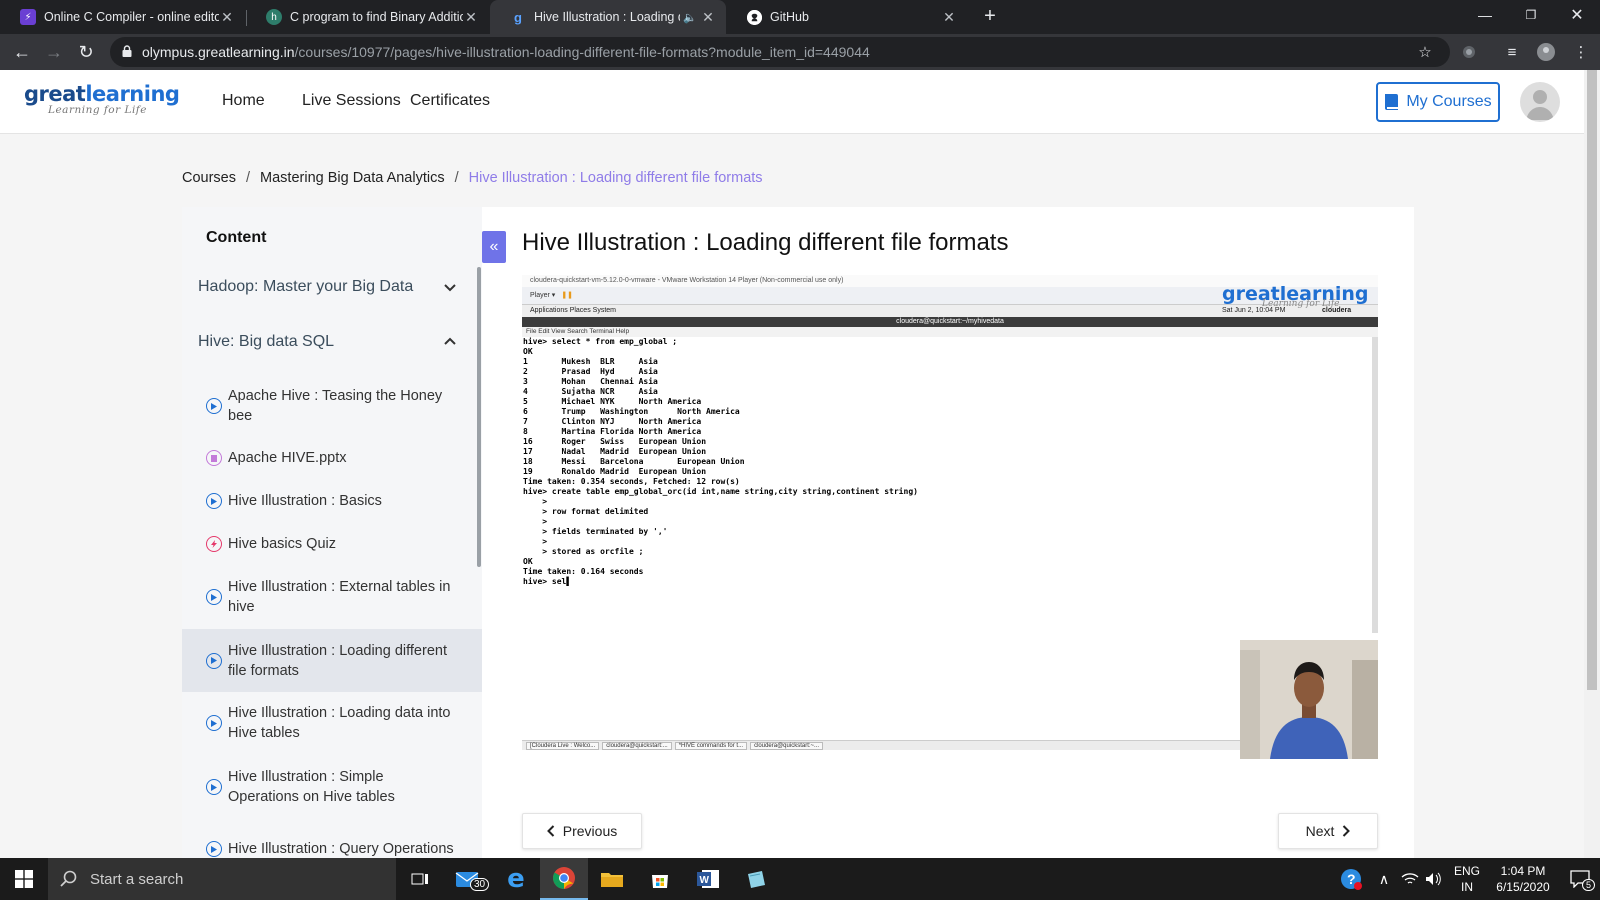  I want to click on greatlearning-icon: g, so click(518, 17).